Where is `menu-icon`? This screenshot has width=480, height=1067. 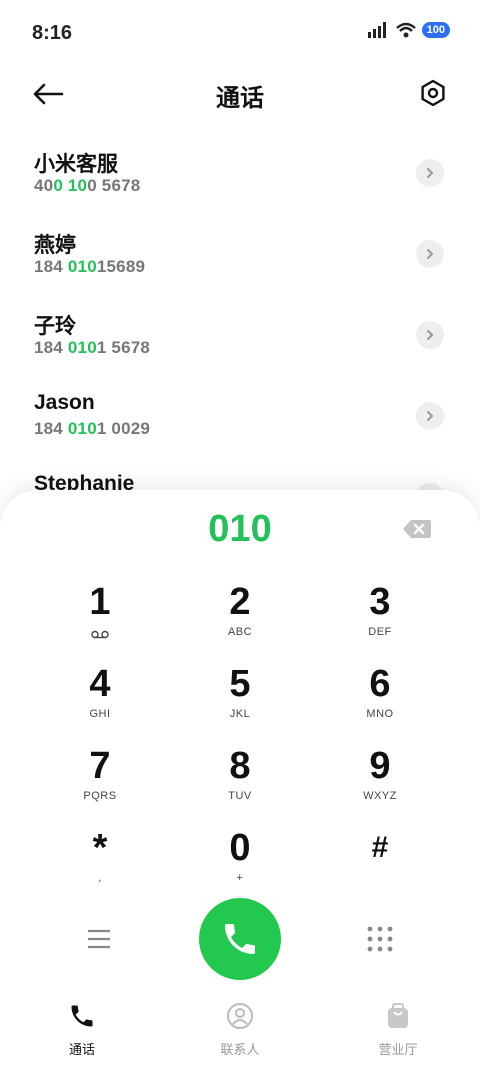 menu-icon is located at coordinates (99, 939).